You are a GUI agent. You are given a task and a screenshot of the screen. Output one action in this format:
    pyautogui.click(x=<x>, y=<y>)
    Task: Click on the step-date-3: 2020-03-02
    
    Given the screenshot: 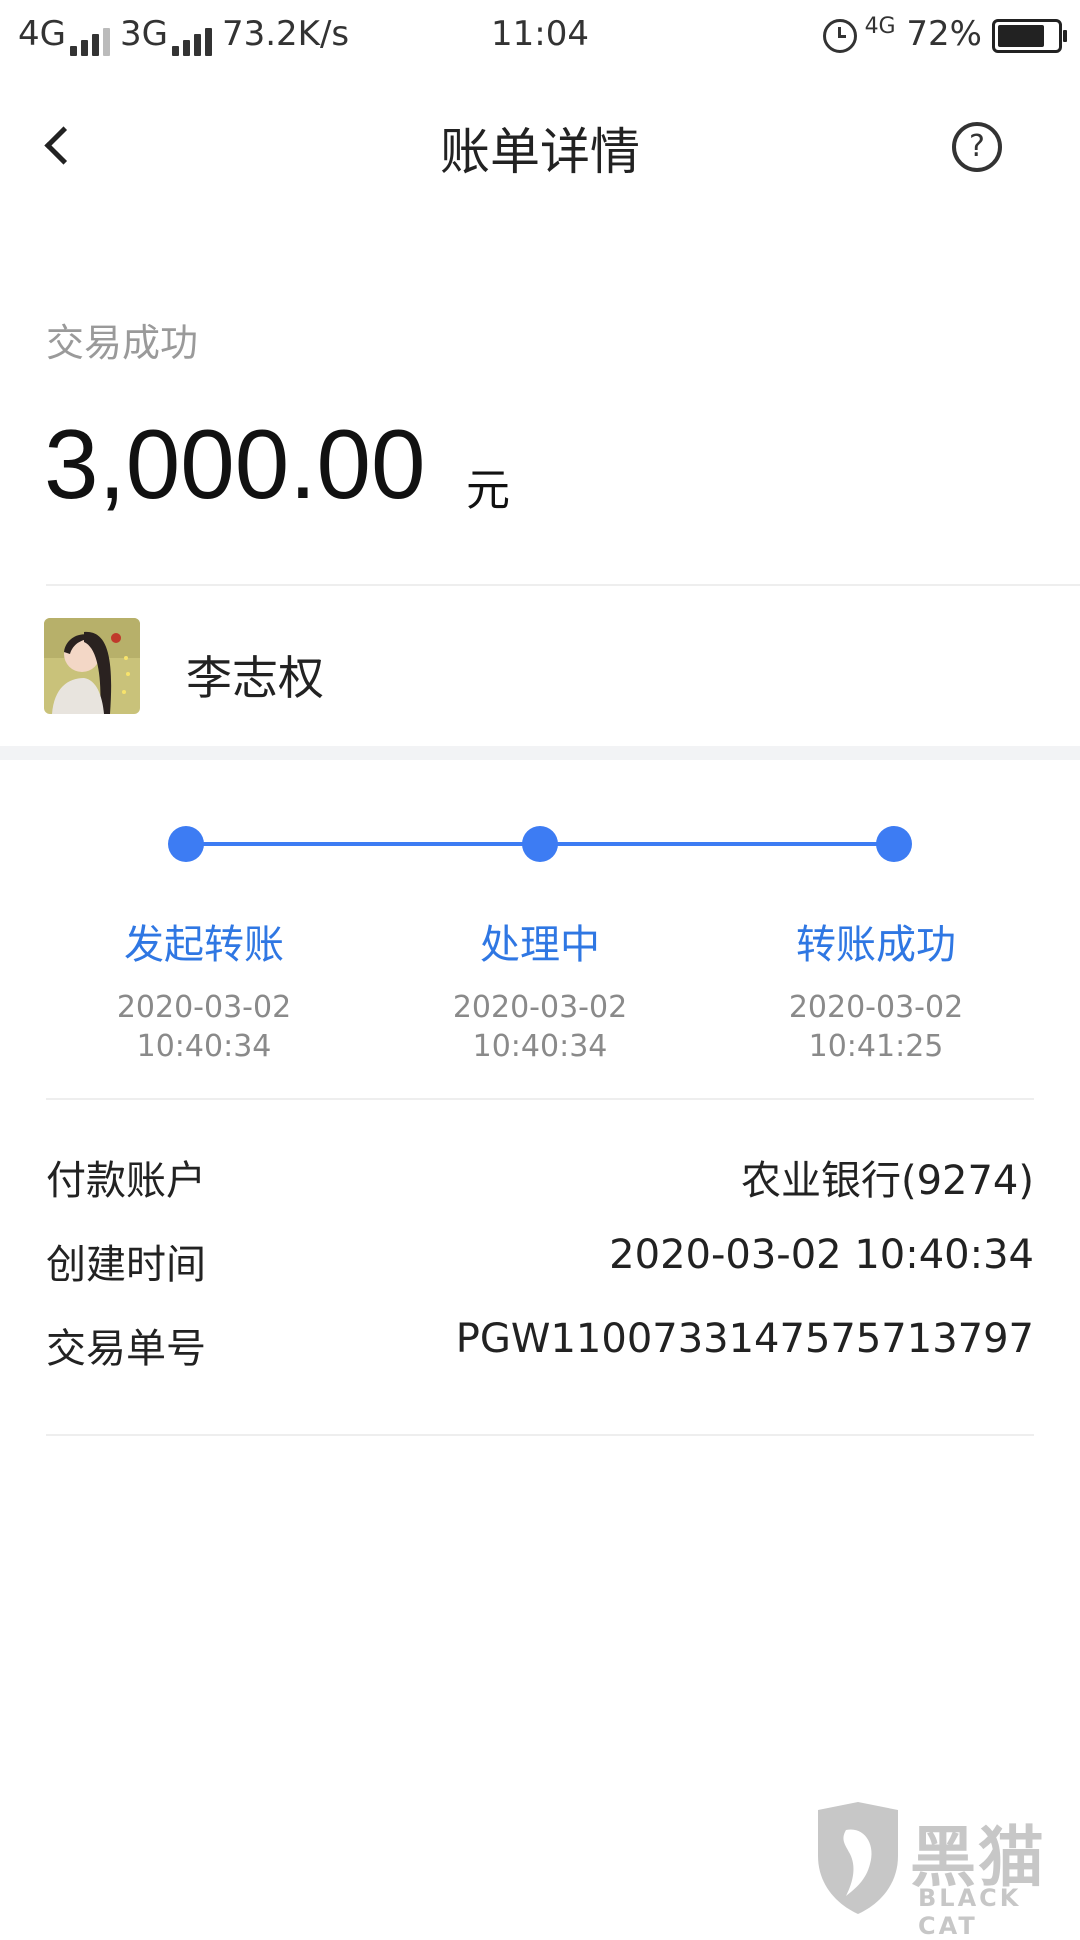 What is the action you would take?
    pyautogui.click(x=876, y=1007)
    